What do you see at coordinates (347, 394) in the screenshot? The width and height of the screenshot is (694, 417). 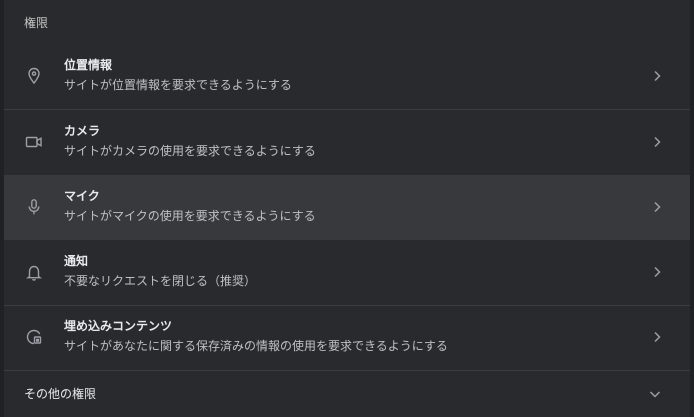 I see `more-permissions-toggle: その他の権限` at bounding box center [347, 394].